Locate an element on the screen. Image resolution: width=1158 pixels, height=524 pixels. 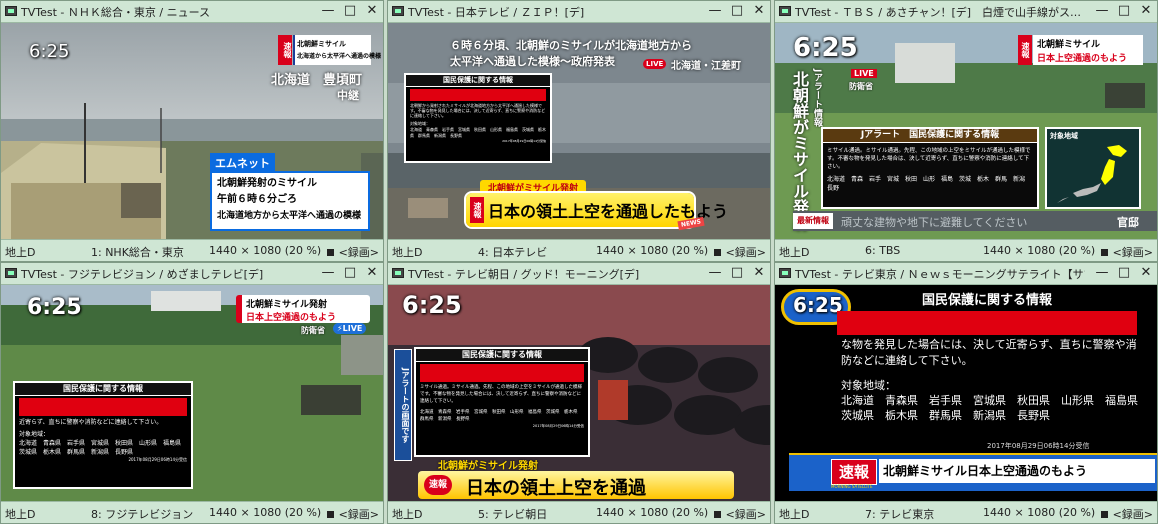
status-bar: 地上D 6: TBS 1440 × 1080 (20 %) <録画> is located at coordinates (966, 250).